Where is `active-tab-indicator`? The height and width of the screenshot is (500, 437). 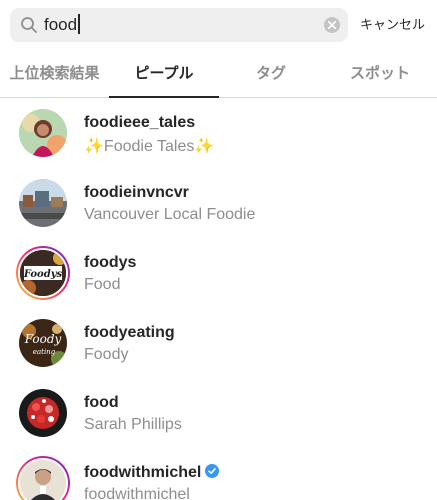 active-tab-indicator is located at coordinates (164, 97).